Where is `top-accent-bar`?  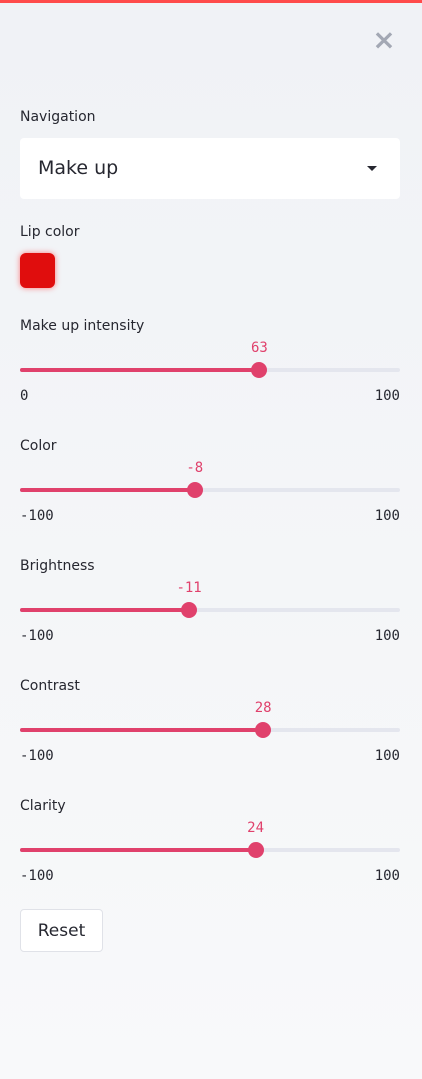 top-accent-bar is located at coordinates (211, 1).